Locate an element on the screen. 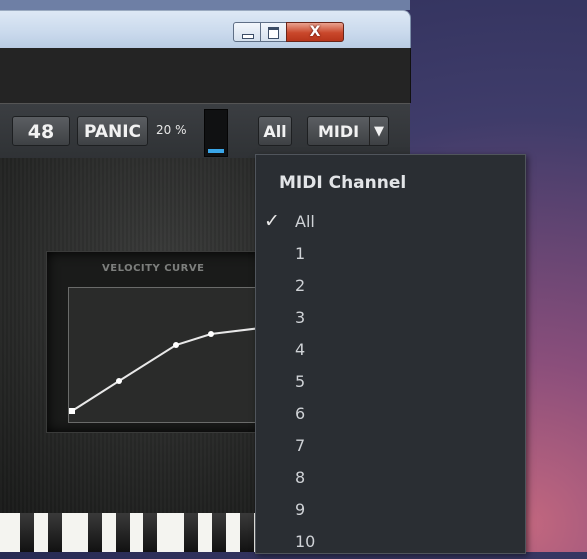  menu-header: MIDI Channel is located at coordinates (343, 183).